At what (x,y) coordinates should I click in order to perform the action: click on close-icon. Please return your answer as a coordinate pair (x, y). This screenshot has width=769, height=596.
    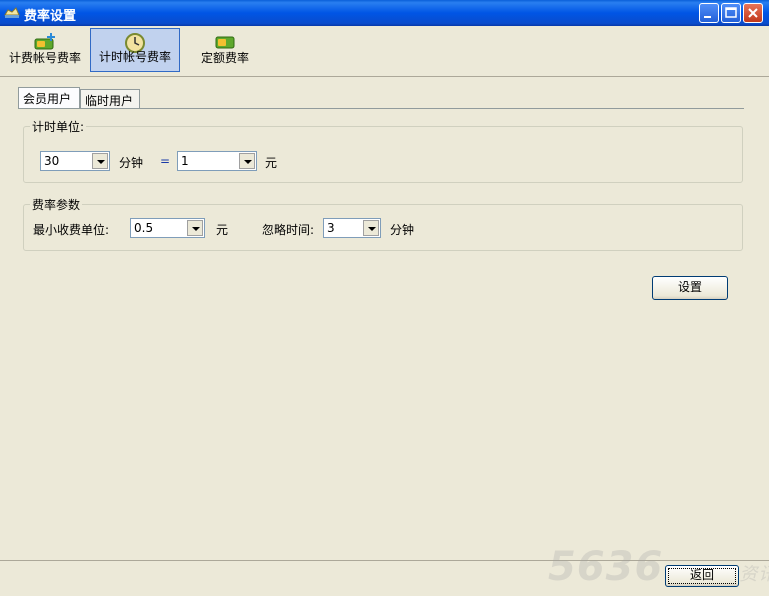
    Looking at the image, I should click on (753, 13).